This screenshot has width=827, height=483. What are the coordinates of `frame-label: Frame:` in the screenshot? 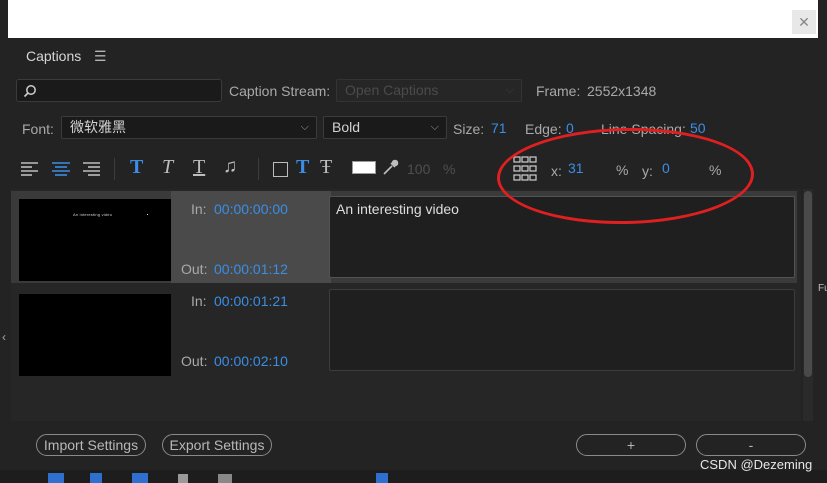 It's located at (558, 91).